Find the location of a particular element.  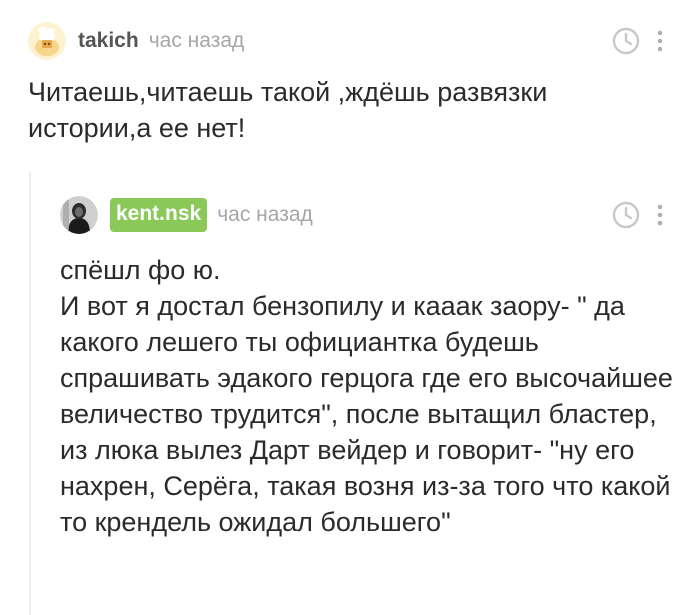

comment-1-actions is located at coordinates (638, 41).